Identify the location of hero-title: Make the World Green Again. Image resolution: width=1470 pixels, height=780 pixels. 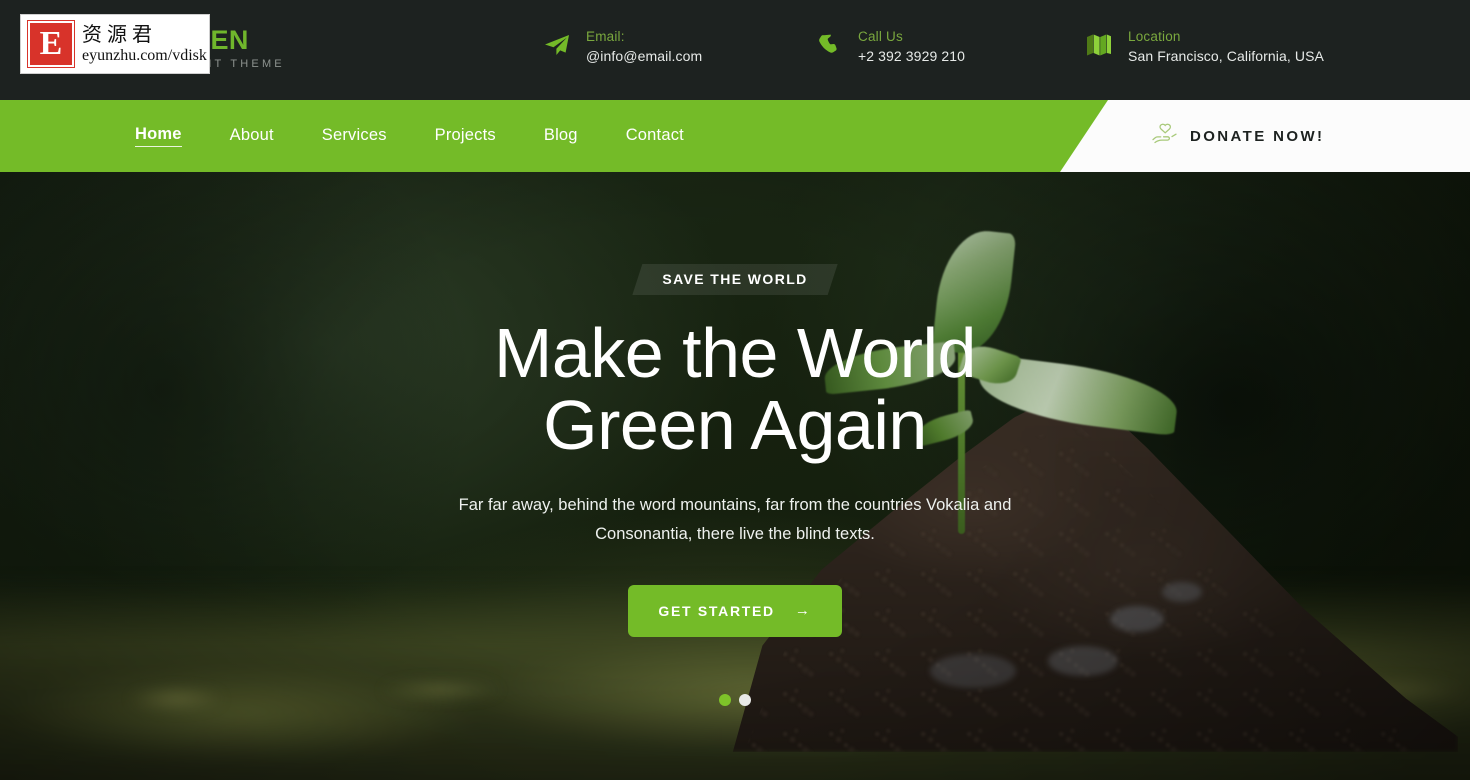
(735, 389).